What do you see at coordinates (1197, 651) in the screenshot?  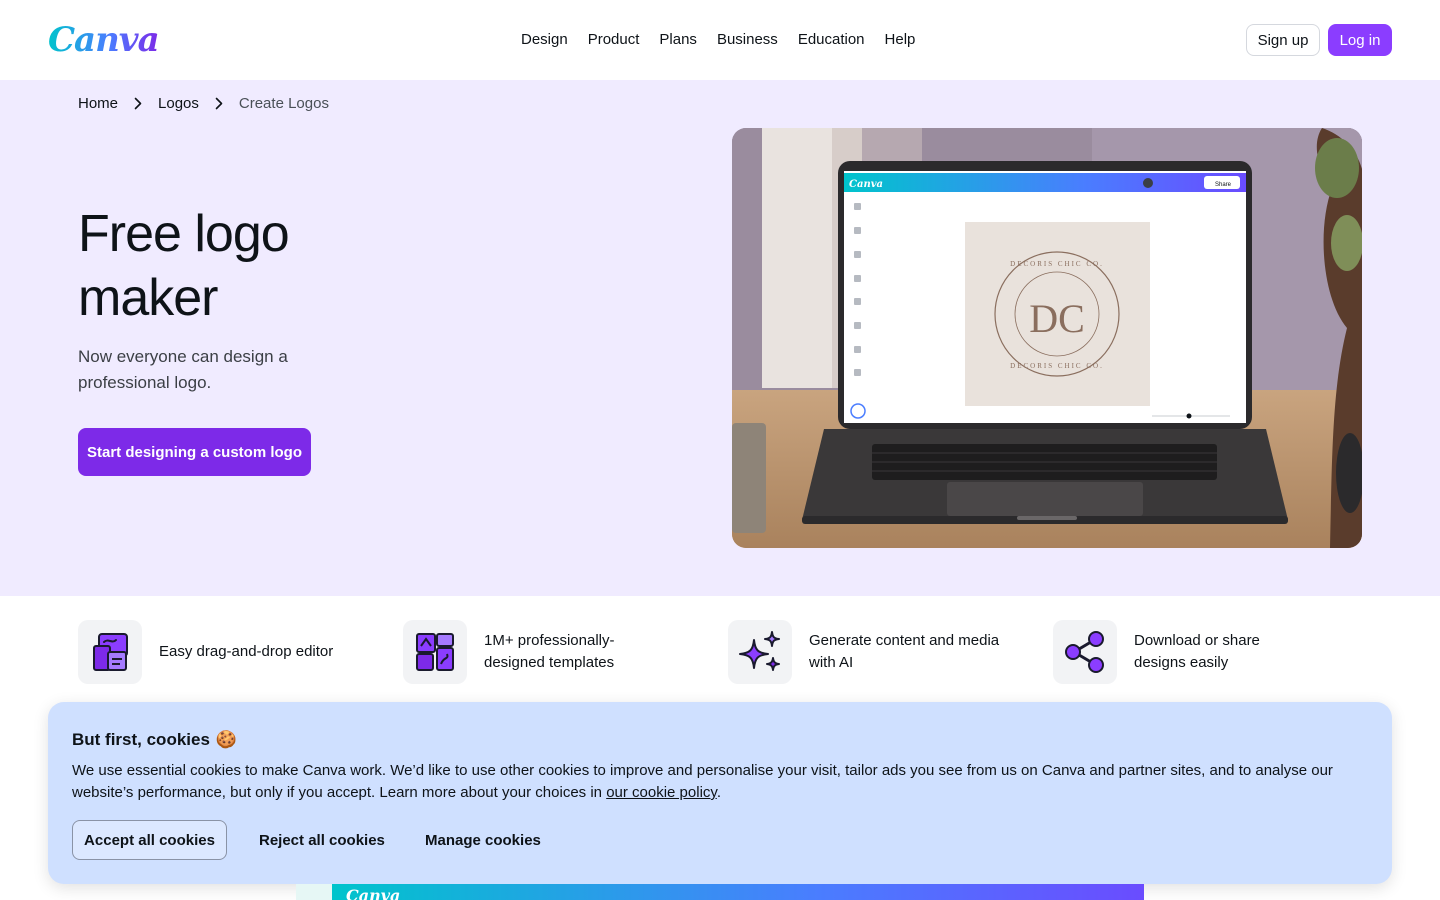 I see `feature-text: Download or share designs easily` at bounding box center [1197, 651].